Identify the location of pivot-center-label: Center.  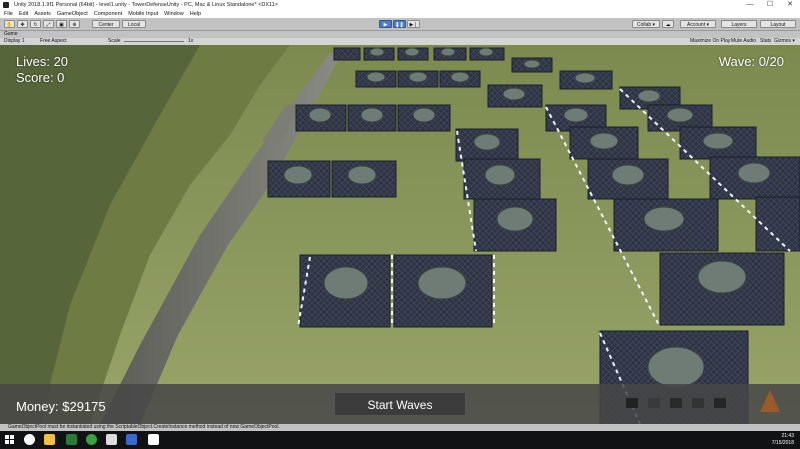
(106, 25).